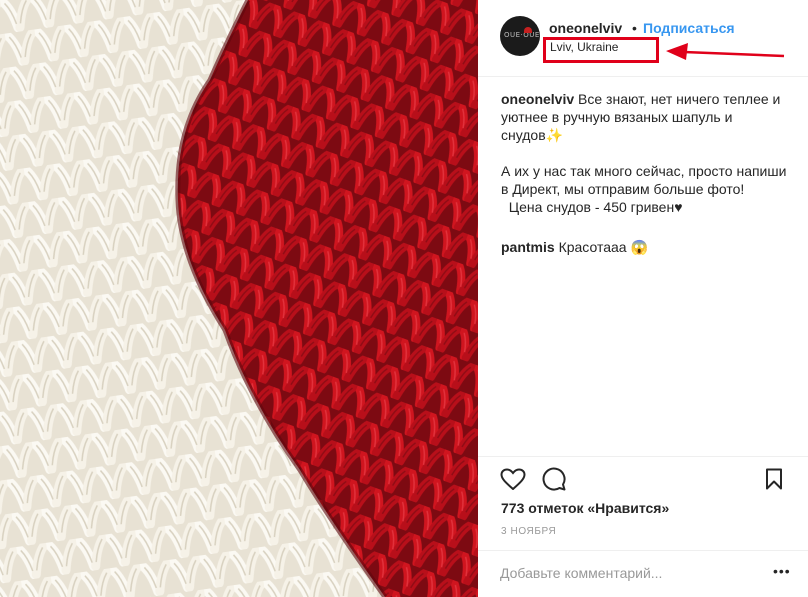  Describe the element at coordinates (625, 573) in the screenshot. I see `add-comment-input` at that location.